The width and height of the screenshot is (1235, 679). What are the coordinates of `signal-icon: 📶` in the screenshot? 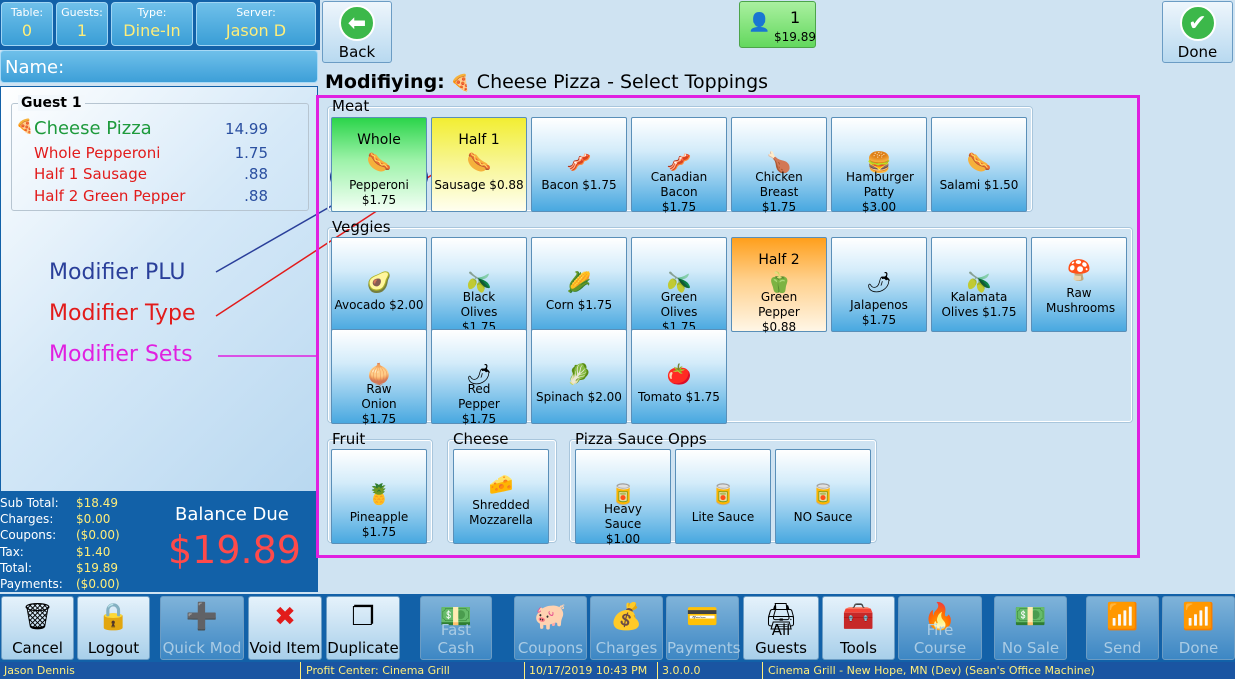 It's located at (1122, 617).